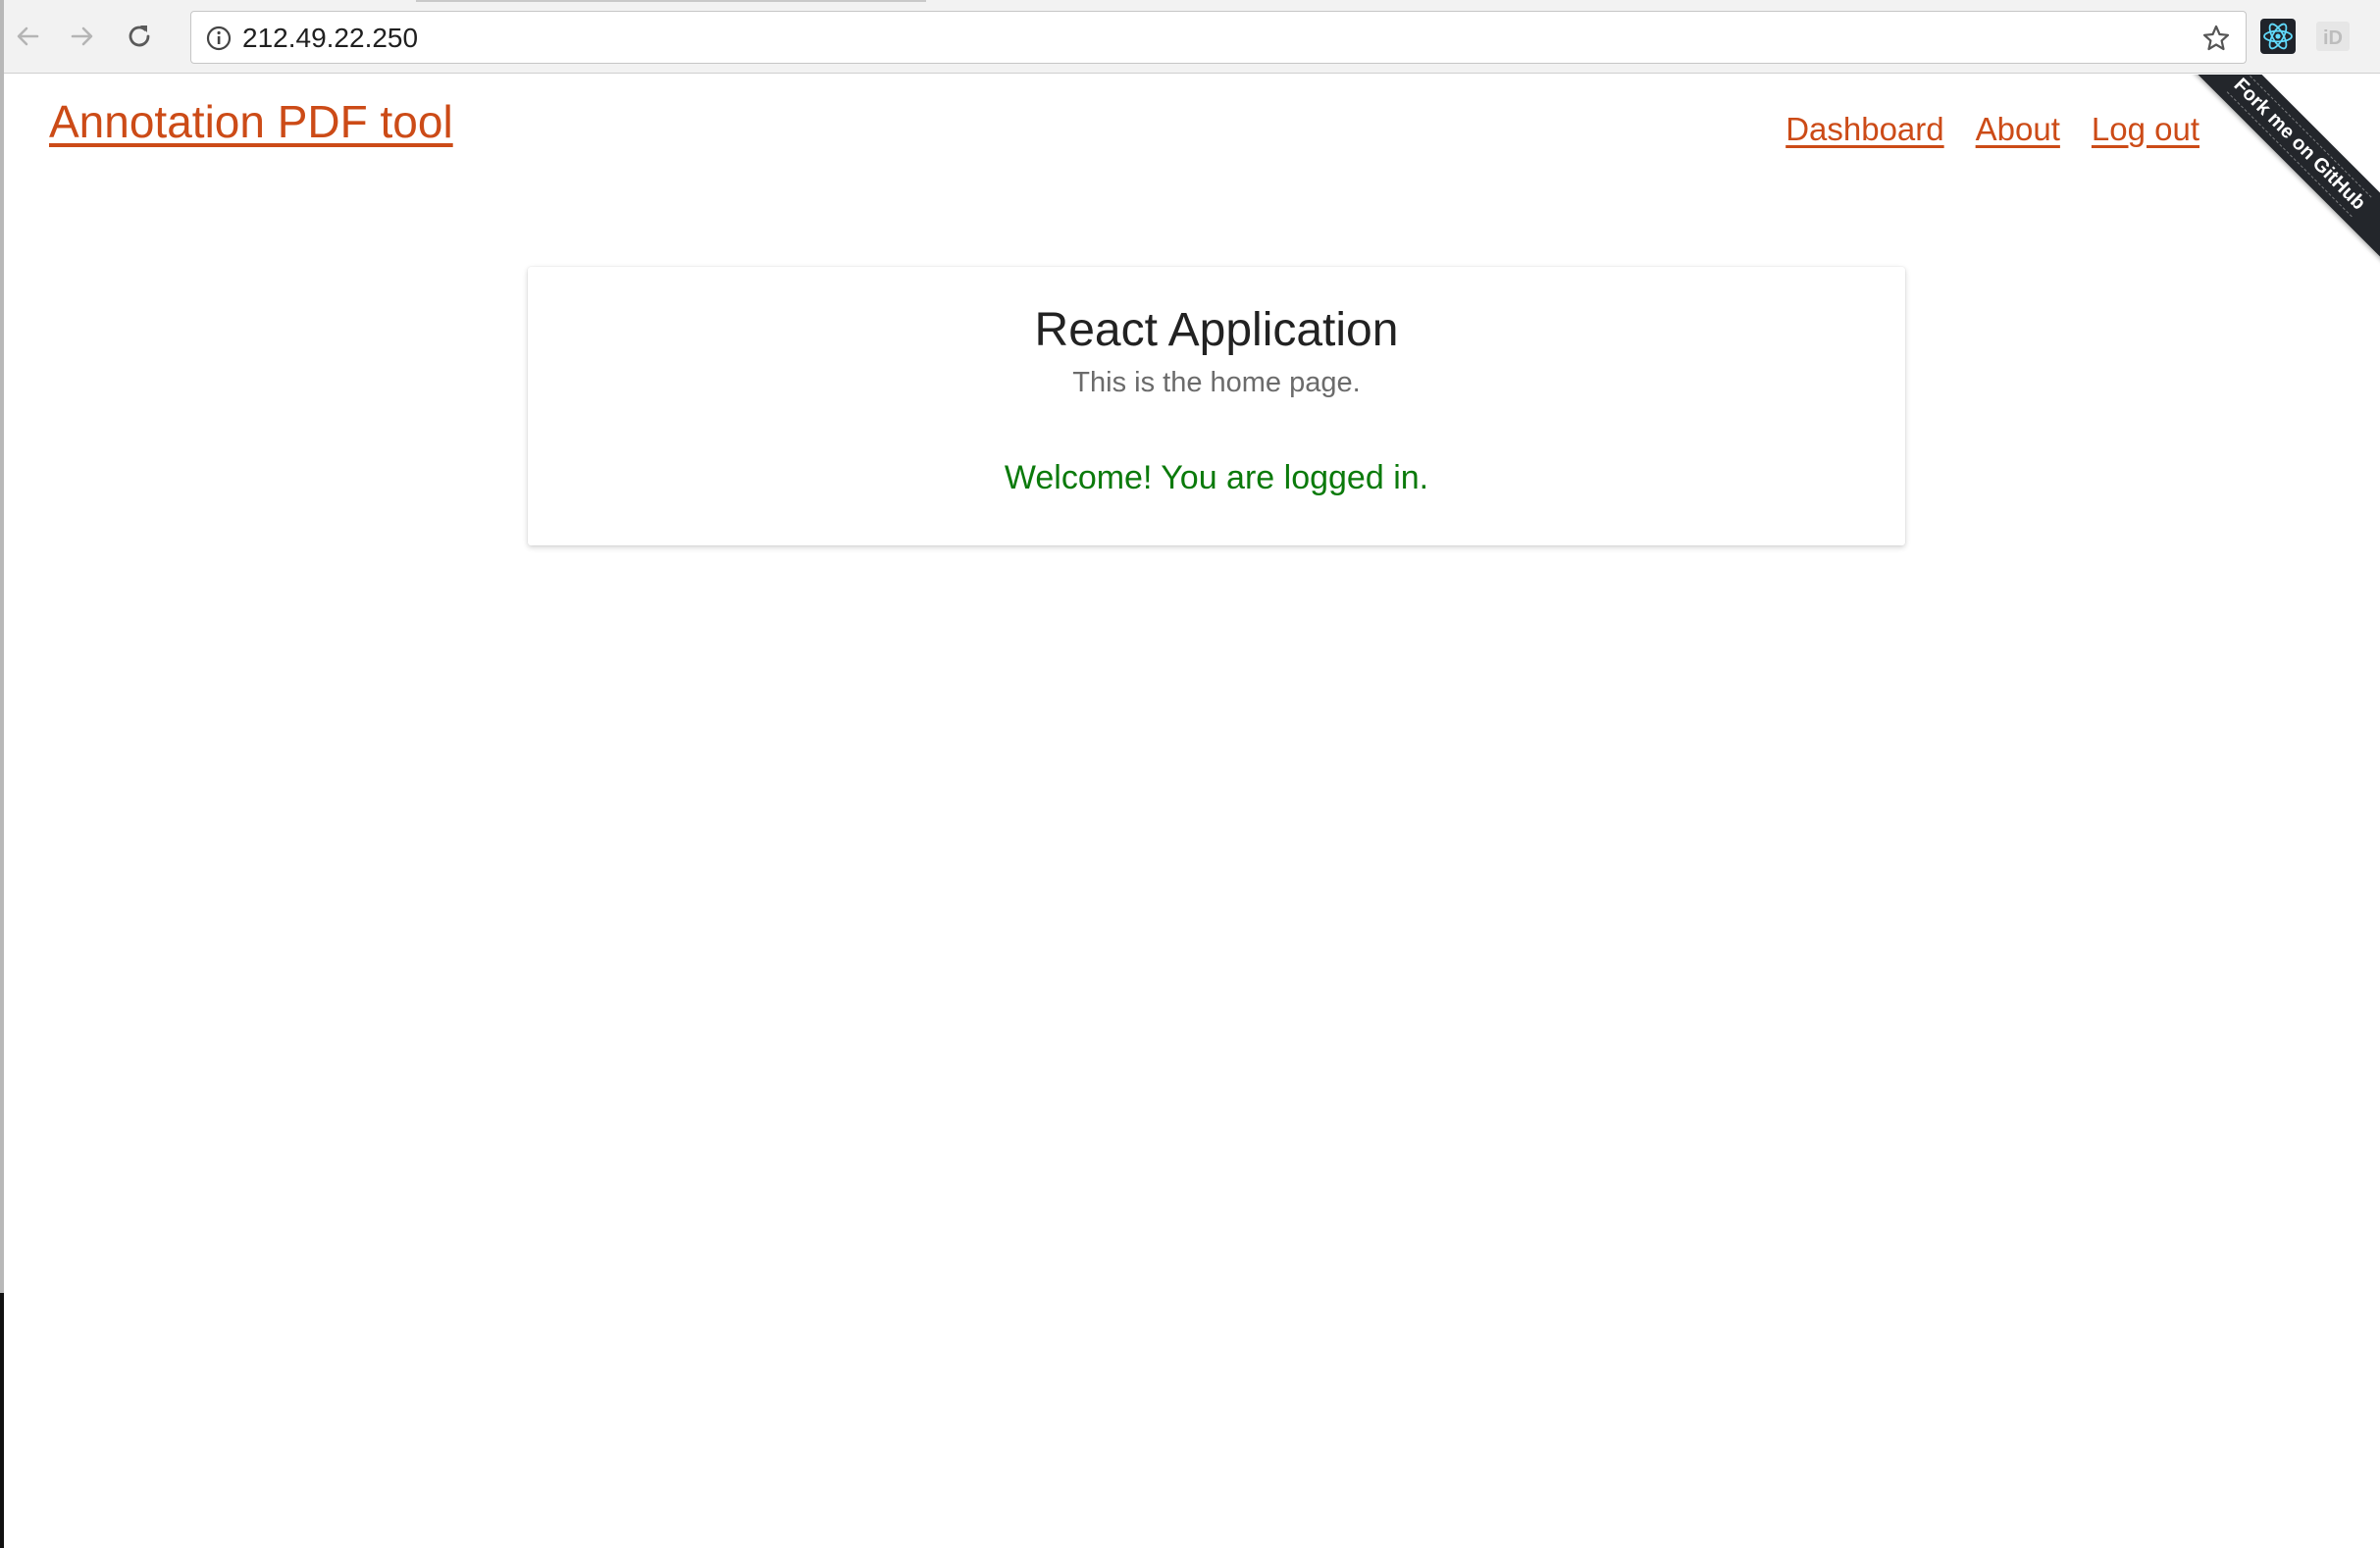  What do you see at coordinates (1216, 477) in the screenshot?
I see `welcome-message: Welcome! You are logged in.` at bounding box center [1216, 477].